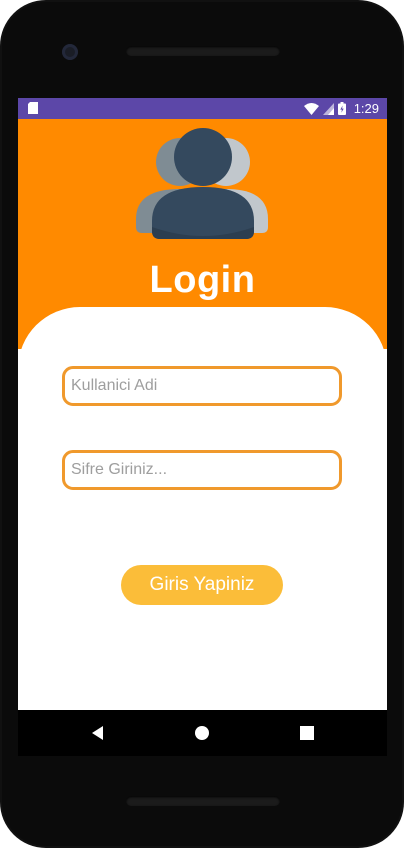 This screenshot has height=848, width=404. What do you see at coordinates (366, 108) in the screenshot?
I see `status-time: 1:29` at bounding box center [366, 108].